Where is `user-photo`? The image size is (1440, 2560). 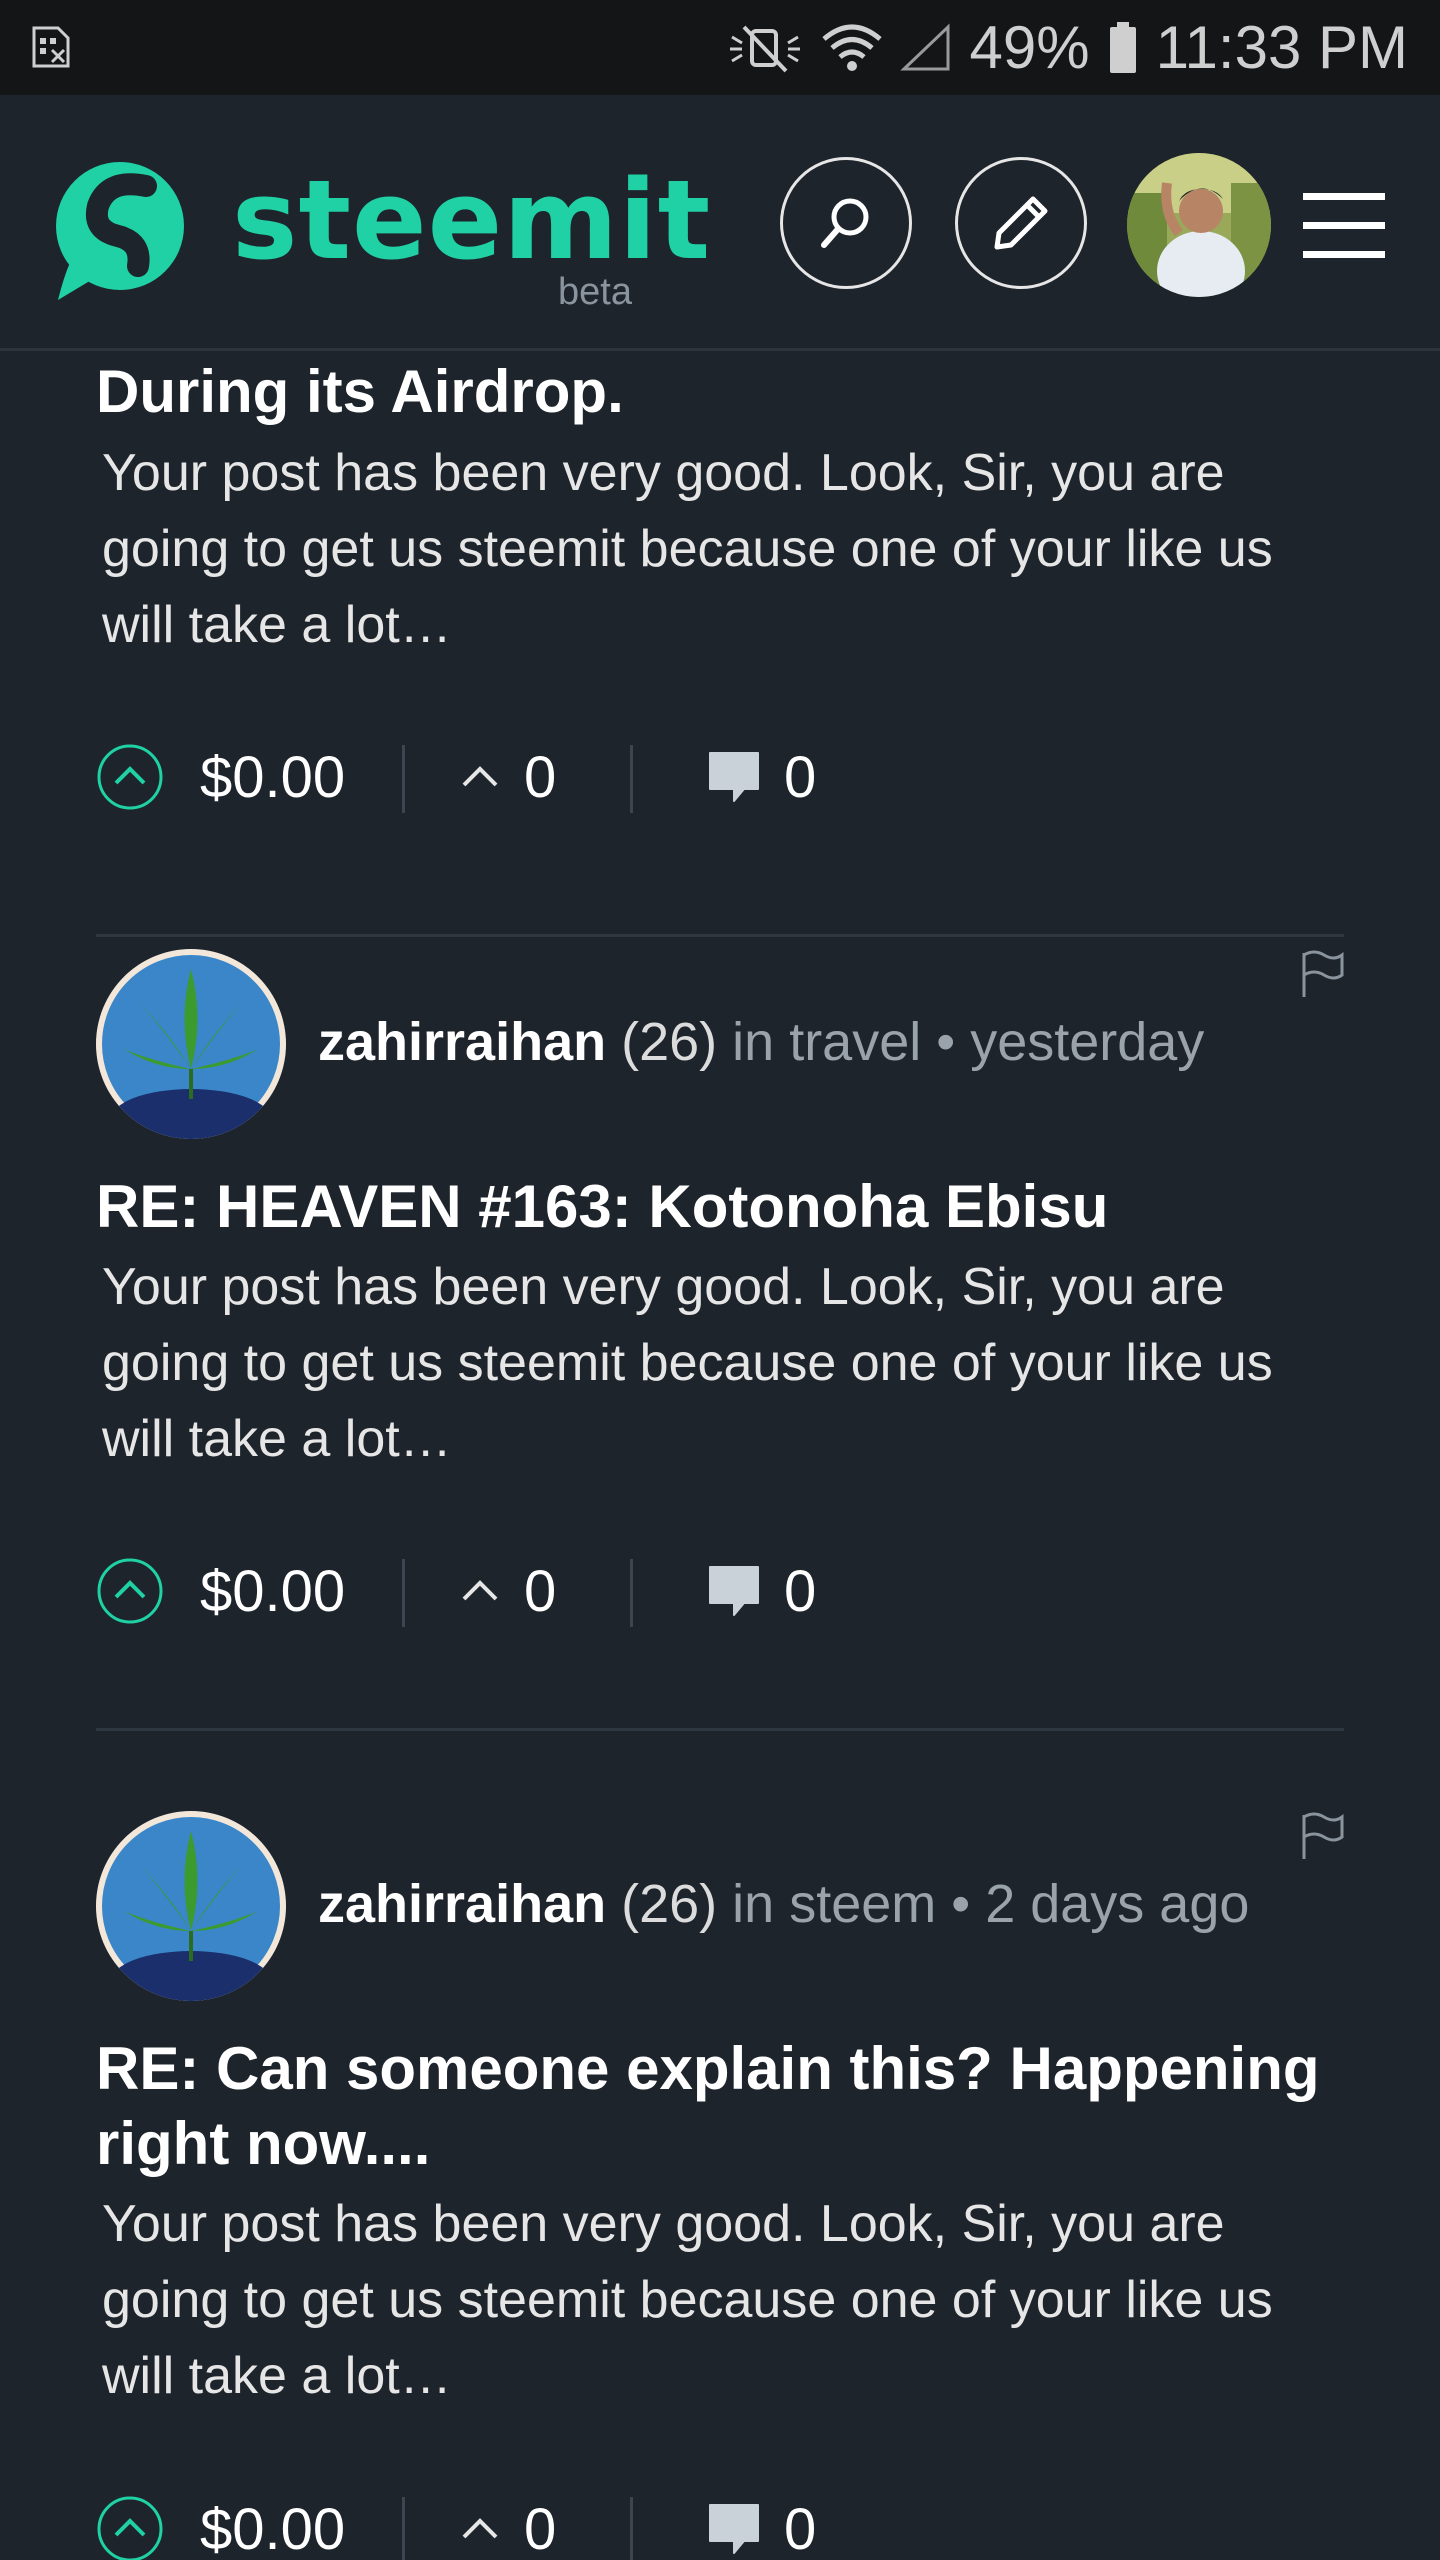 user-photo is located at coordinates (1199, 225).